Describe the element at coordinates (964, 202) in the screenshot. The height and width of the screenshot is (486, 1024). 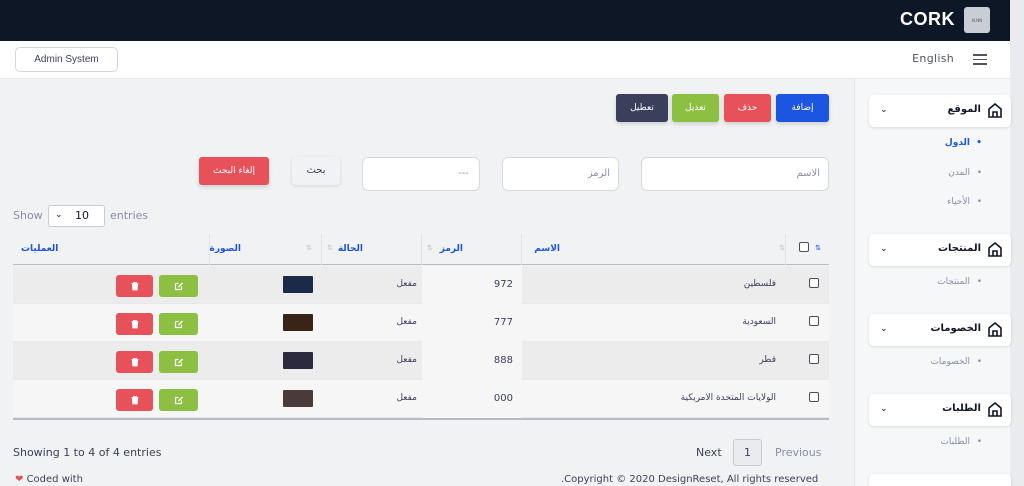
I see `sidebar-item-districts: الأحياء •` at that location.